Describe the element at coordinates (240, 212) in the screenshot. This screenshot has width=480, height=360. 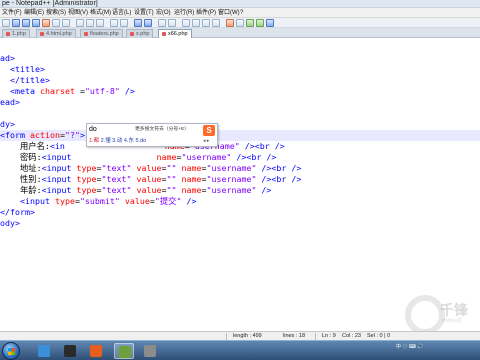
I see `code-line: </form>` at that location.